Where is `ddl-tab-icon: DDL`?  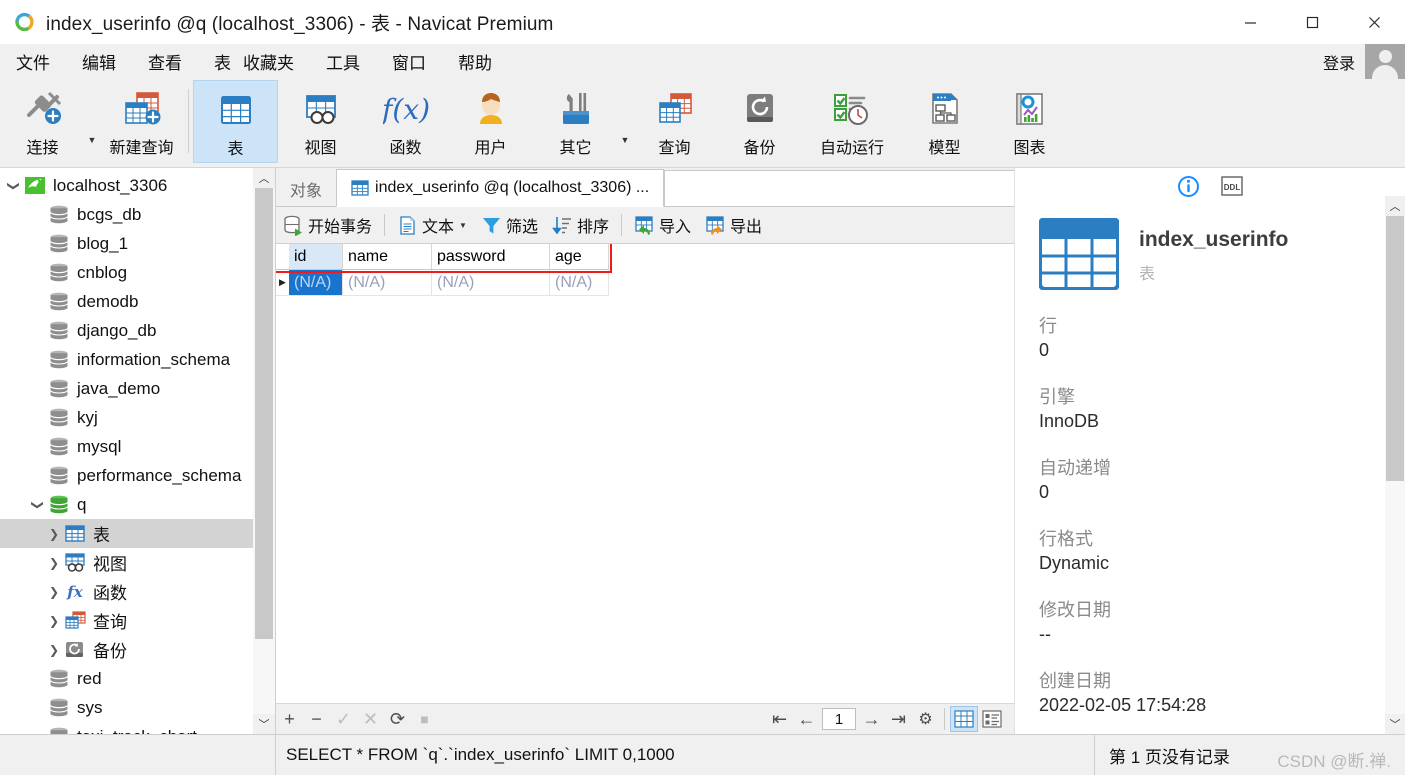
ddl-tab-icon: DDL is located at coordinates (1231, 186).